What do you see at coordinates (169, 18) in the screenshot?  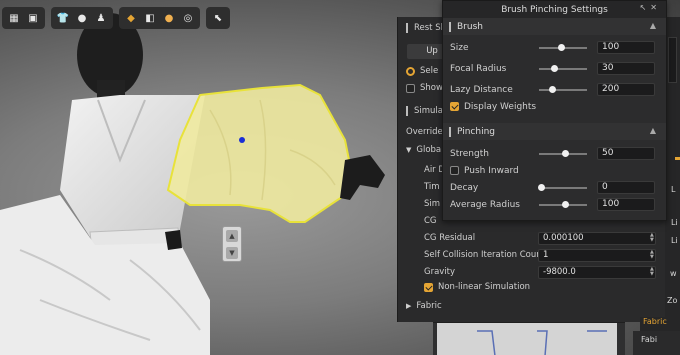 I see `light-icon: ●` at bounding box center [169, 18].